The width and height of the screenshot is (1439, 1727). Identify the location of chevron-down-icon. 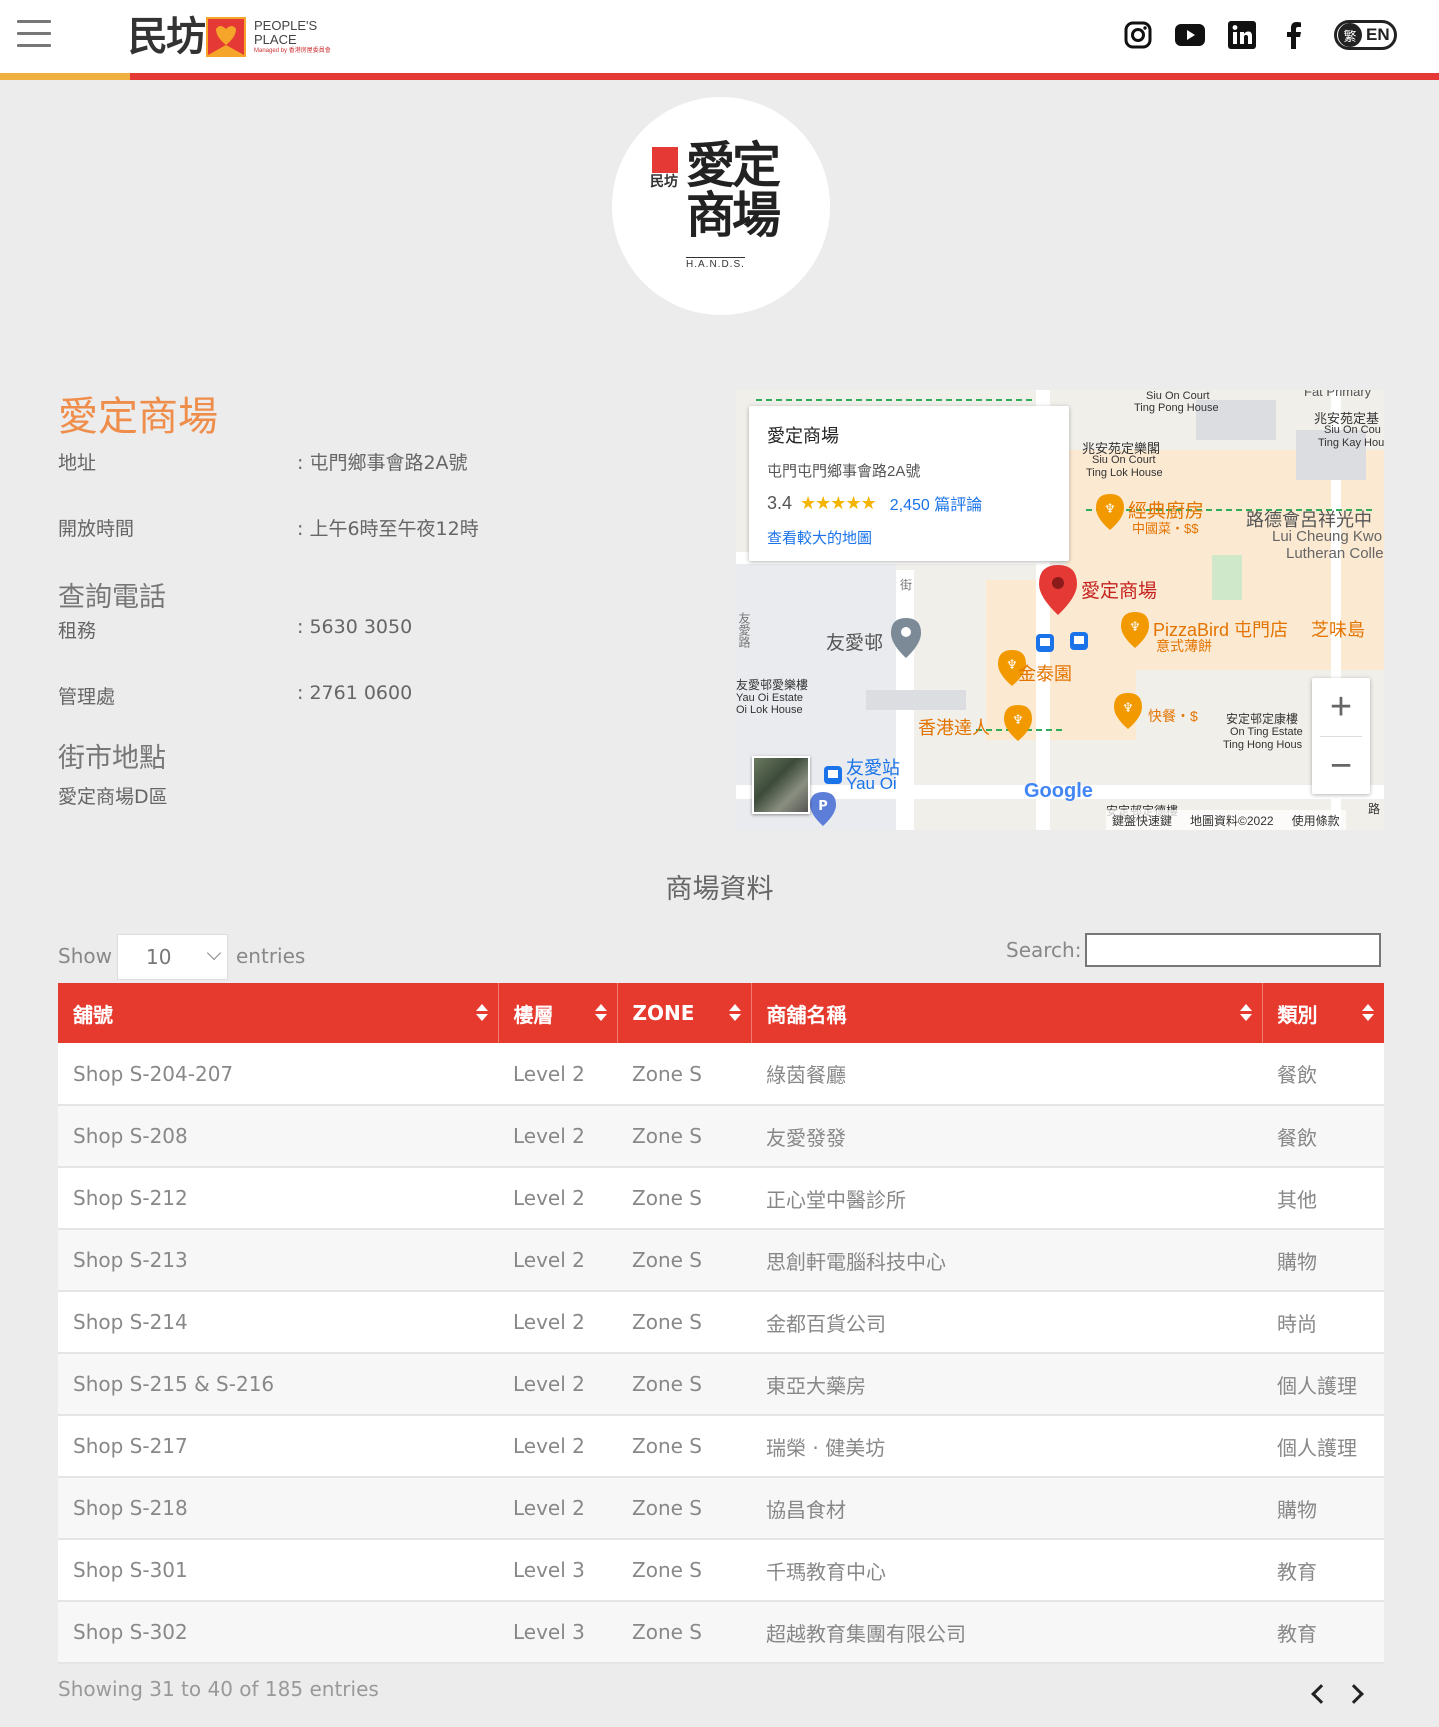
(214, 953).